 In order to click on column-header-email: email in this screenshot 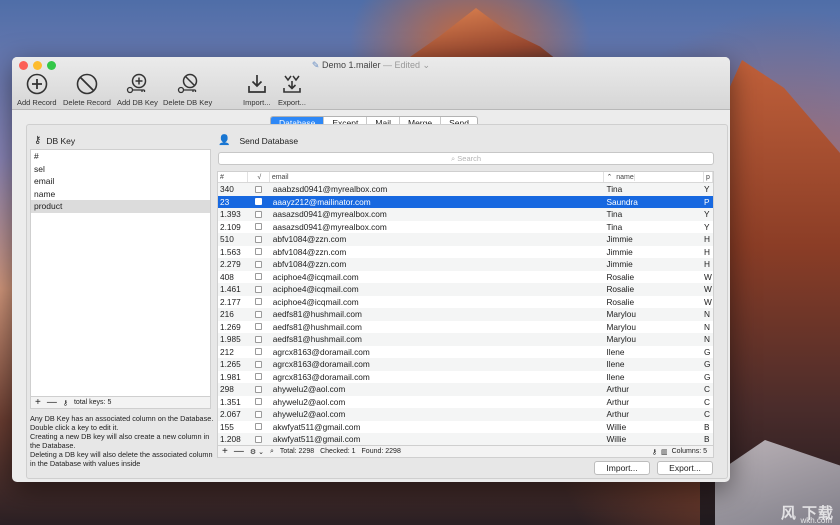, I will do `click(437, 177)`.